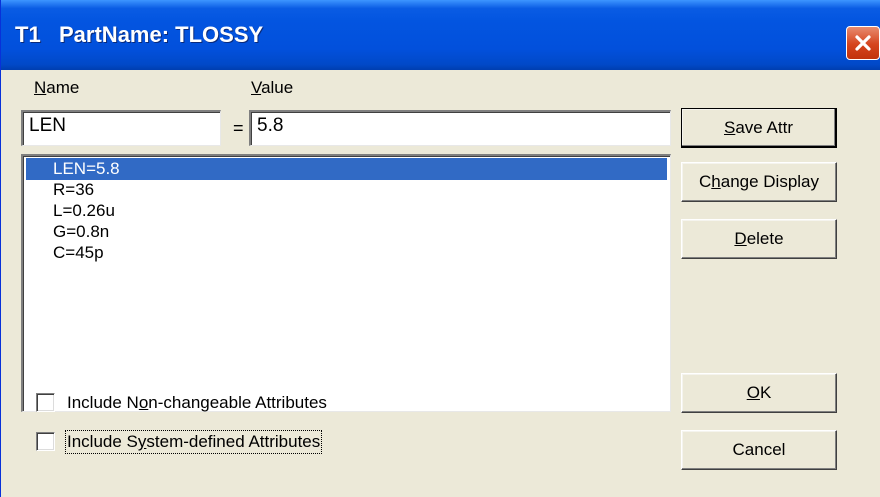  Describe the element at coordinates (57, 87) in the screenshot. I see `name-label: Name` at that location.